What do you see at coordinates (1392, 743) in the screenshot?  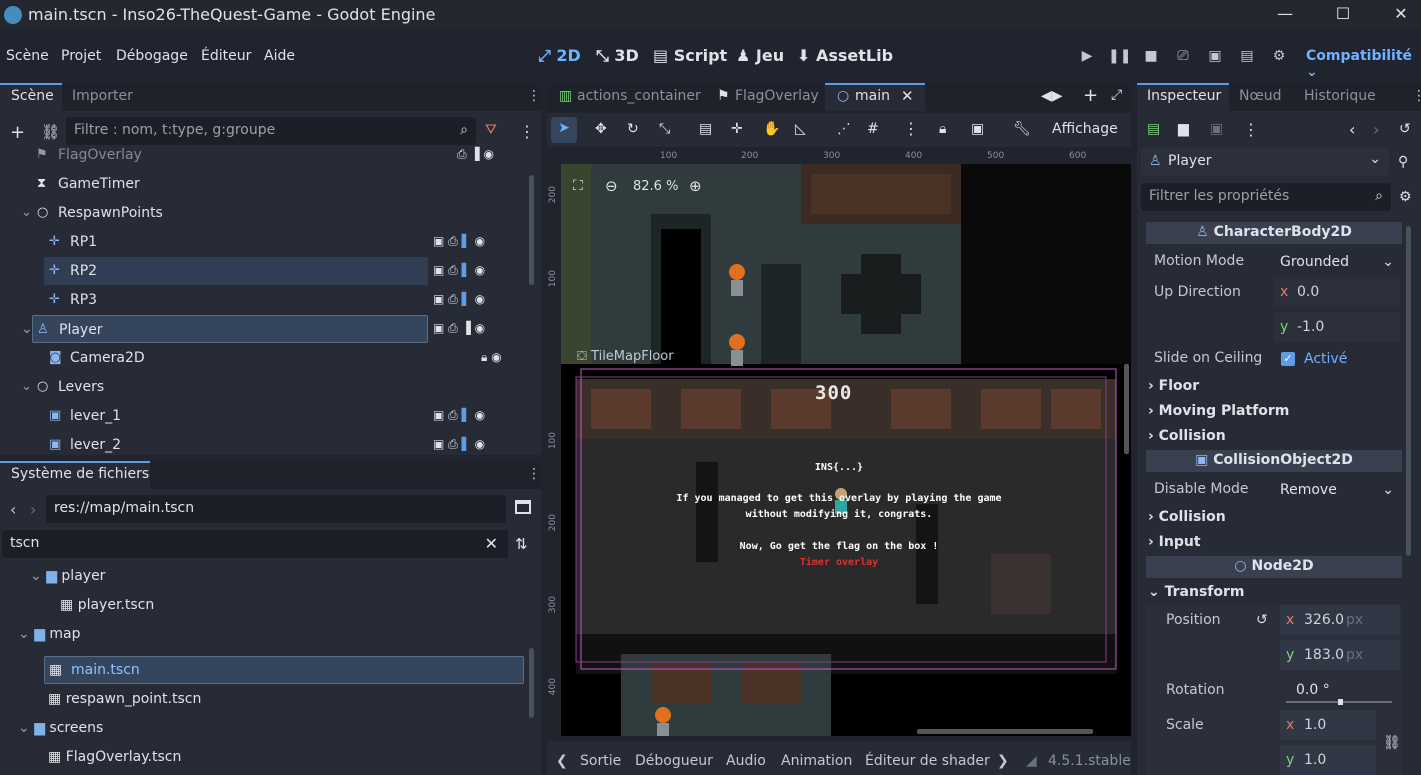 I see `link-scale-icon: ⛓` at bounding box center [1392, 743].